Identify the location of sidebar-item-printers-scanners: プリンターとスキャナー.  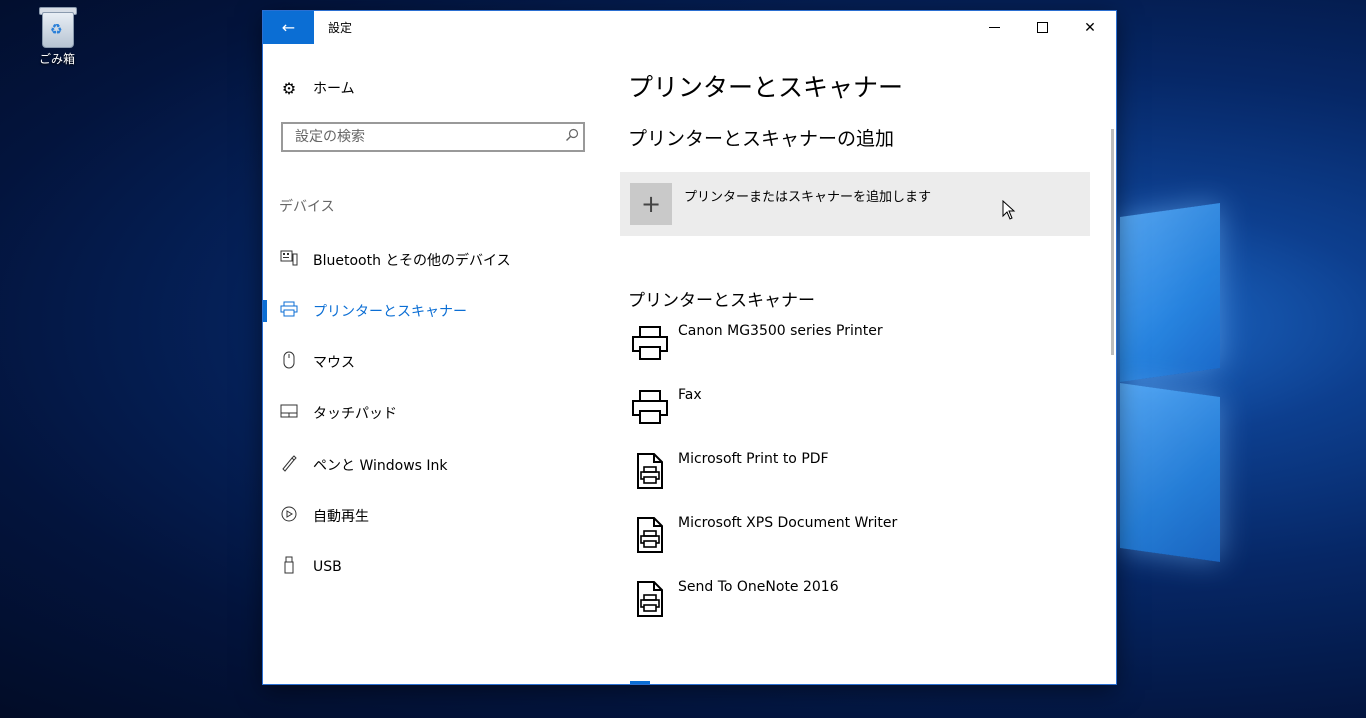
(433, 311).